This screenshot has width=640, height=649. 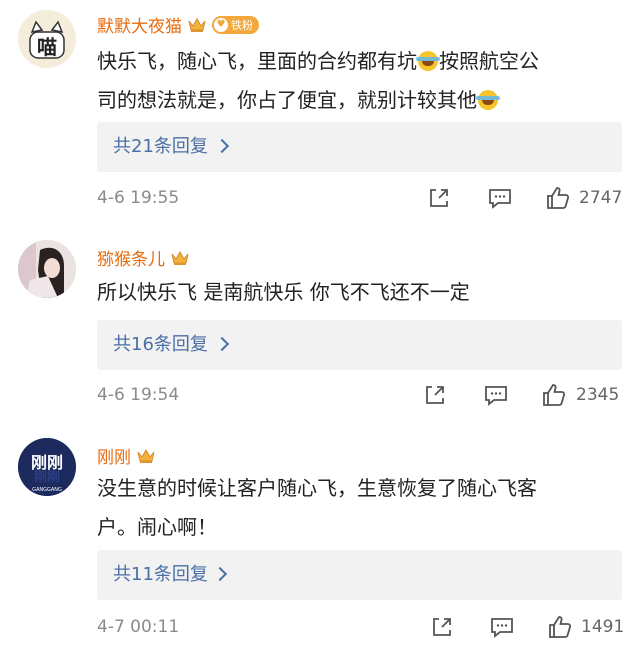 What do you see at coordinates (283, 292) in the screenshot?
I see `comment-text: 所以快乐飞 是南航快乐 你飞不飞还不一定` at bounding box center [283, 292].